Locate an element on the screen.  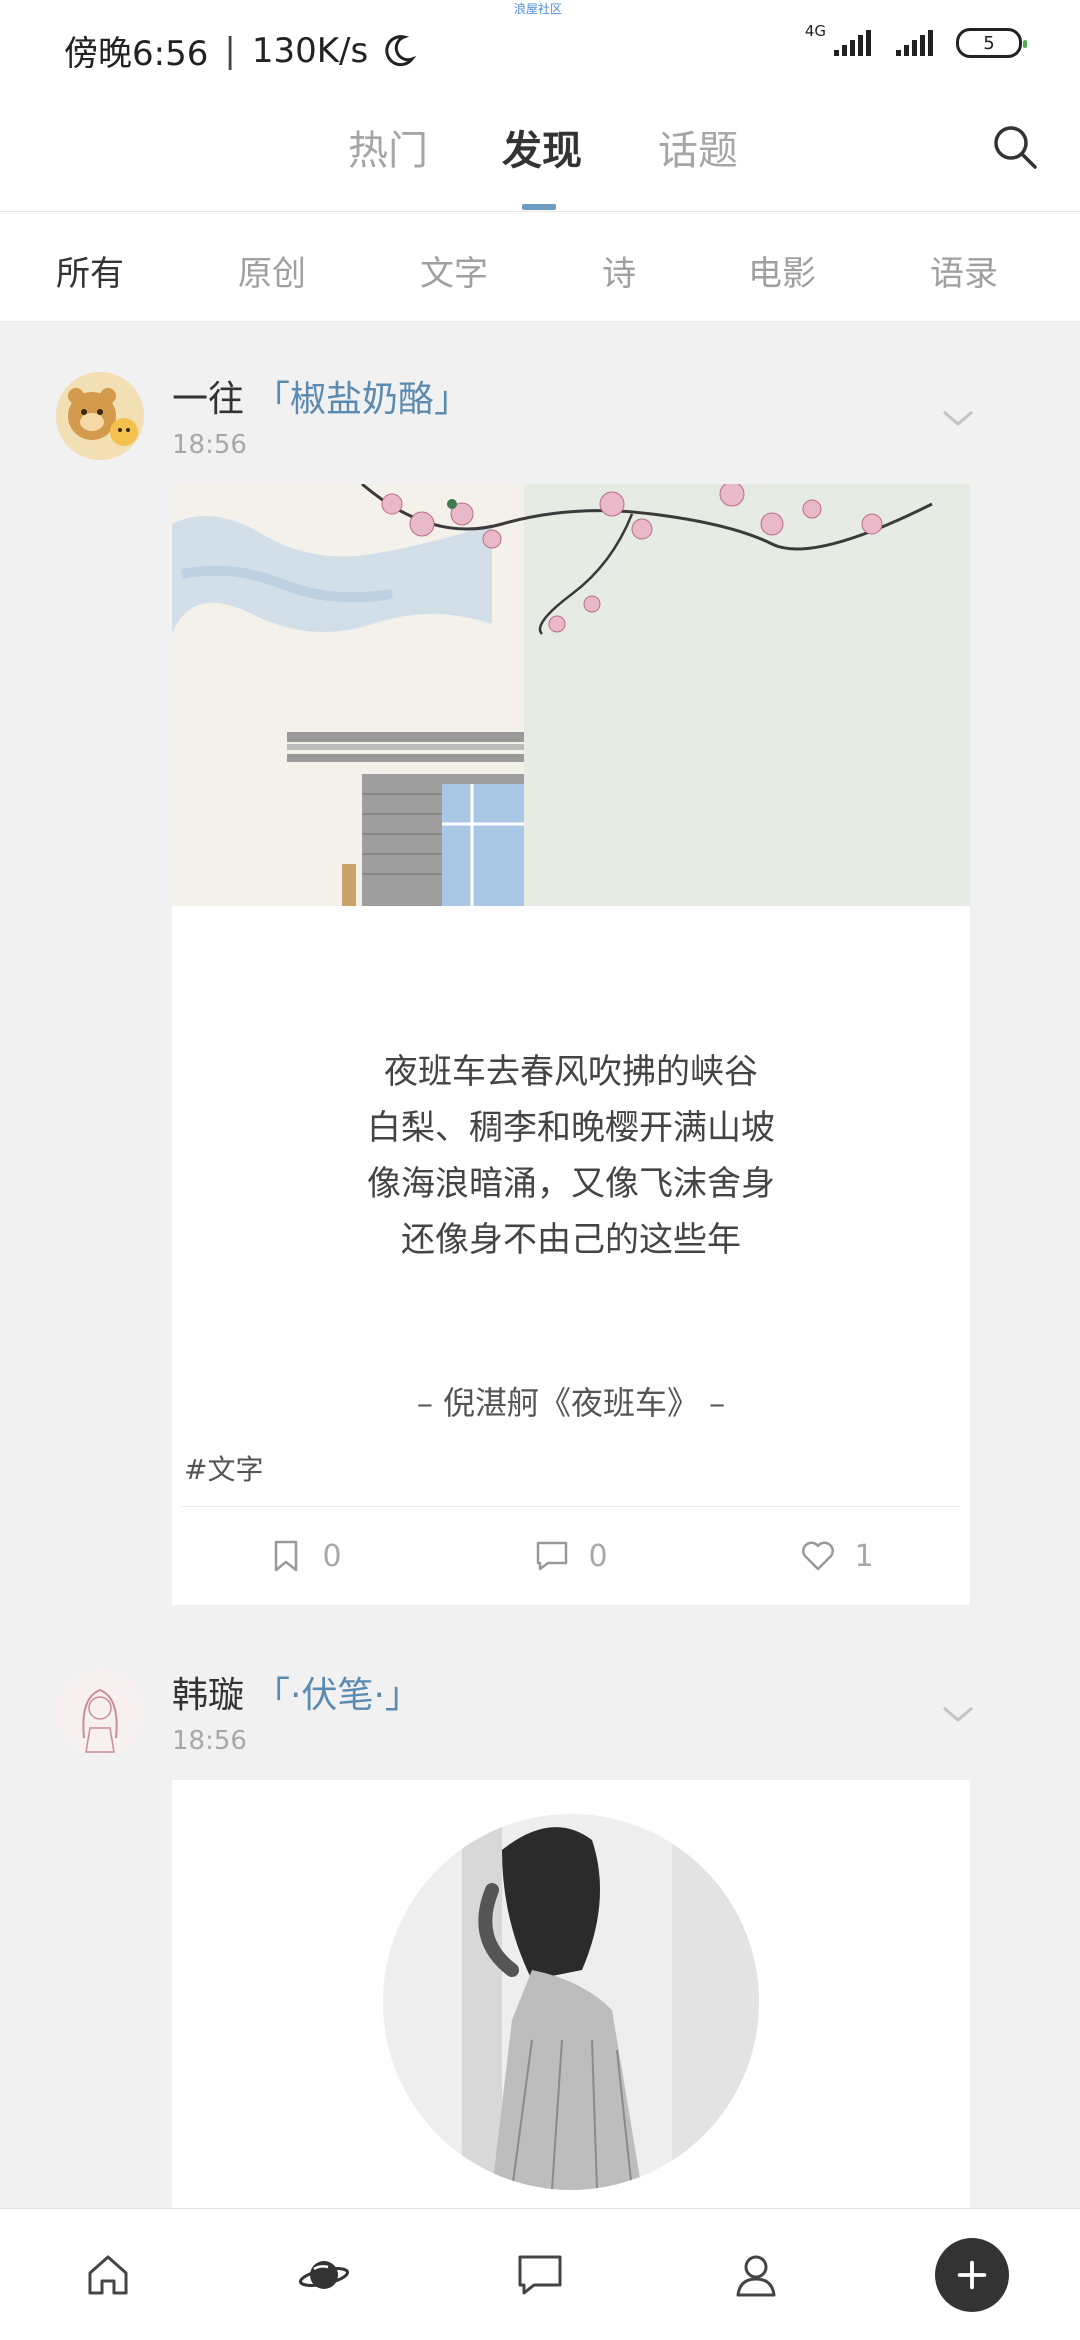
planet-icon is located at coordinates (324, 2274).